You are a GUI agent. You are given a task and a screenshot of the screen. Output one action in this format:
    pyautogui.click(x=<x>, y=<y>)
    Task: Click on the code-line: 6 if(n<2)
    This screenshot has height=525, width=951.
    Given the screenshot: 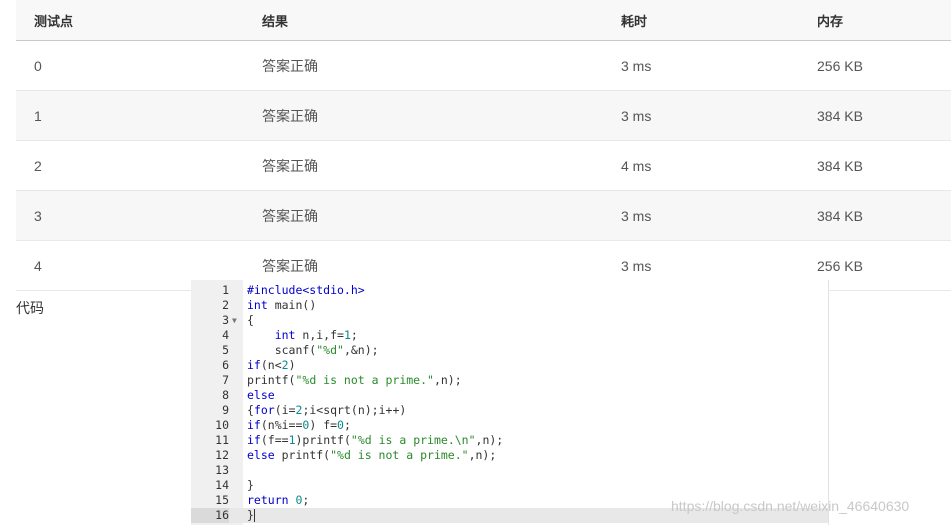 What is the action you would take?
    pyautogui.click(x=509, y=365)
    